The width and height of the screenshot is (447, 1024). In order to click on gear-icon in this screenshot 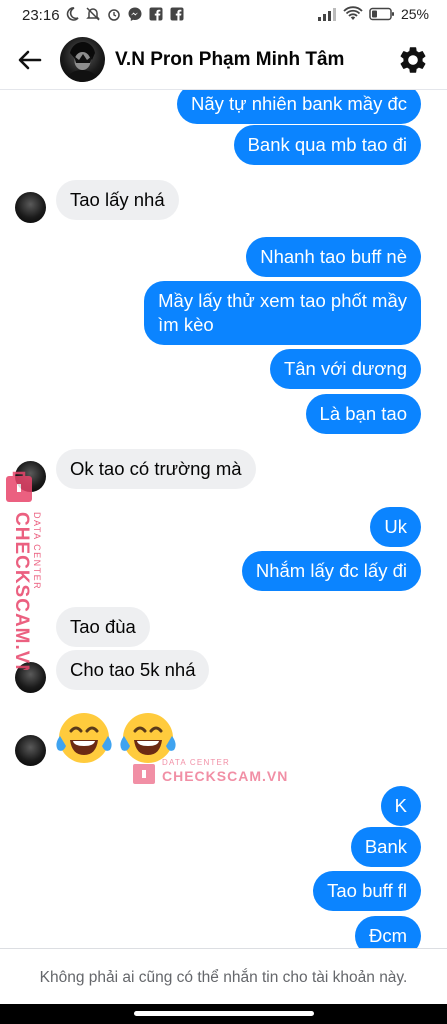, I will do `click(413, 60)`.